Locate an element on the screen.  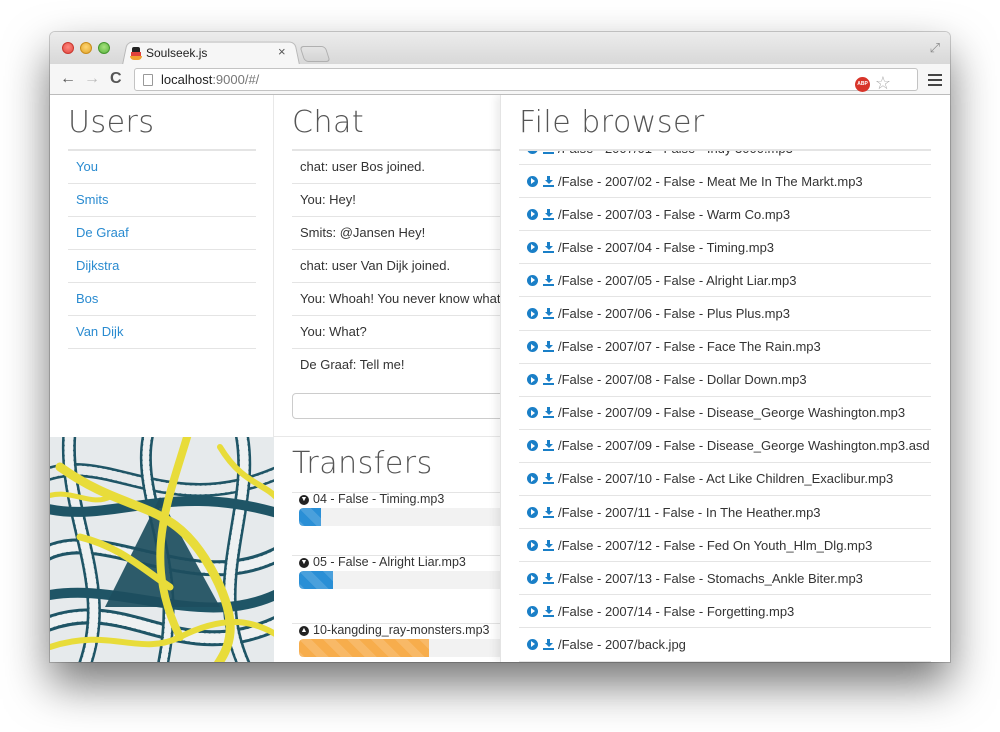
url-host: localhost is located at coordinates (187, 79).